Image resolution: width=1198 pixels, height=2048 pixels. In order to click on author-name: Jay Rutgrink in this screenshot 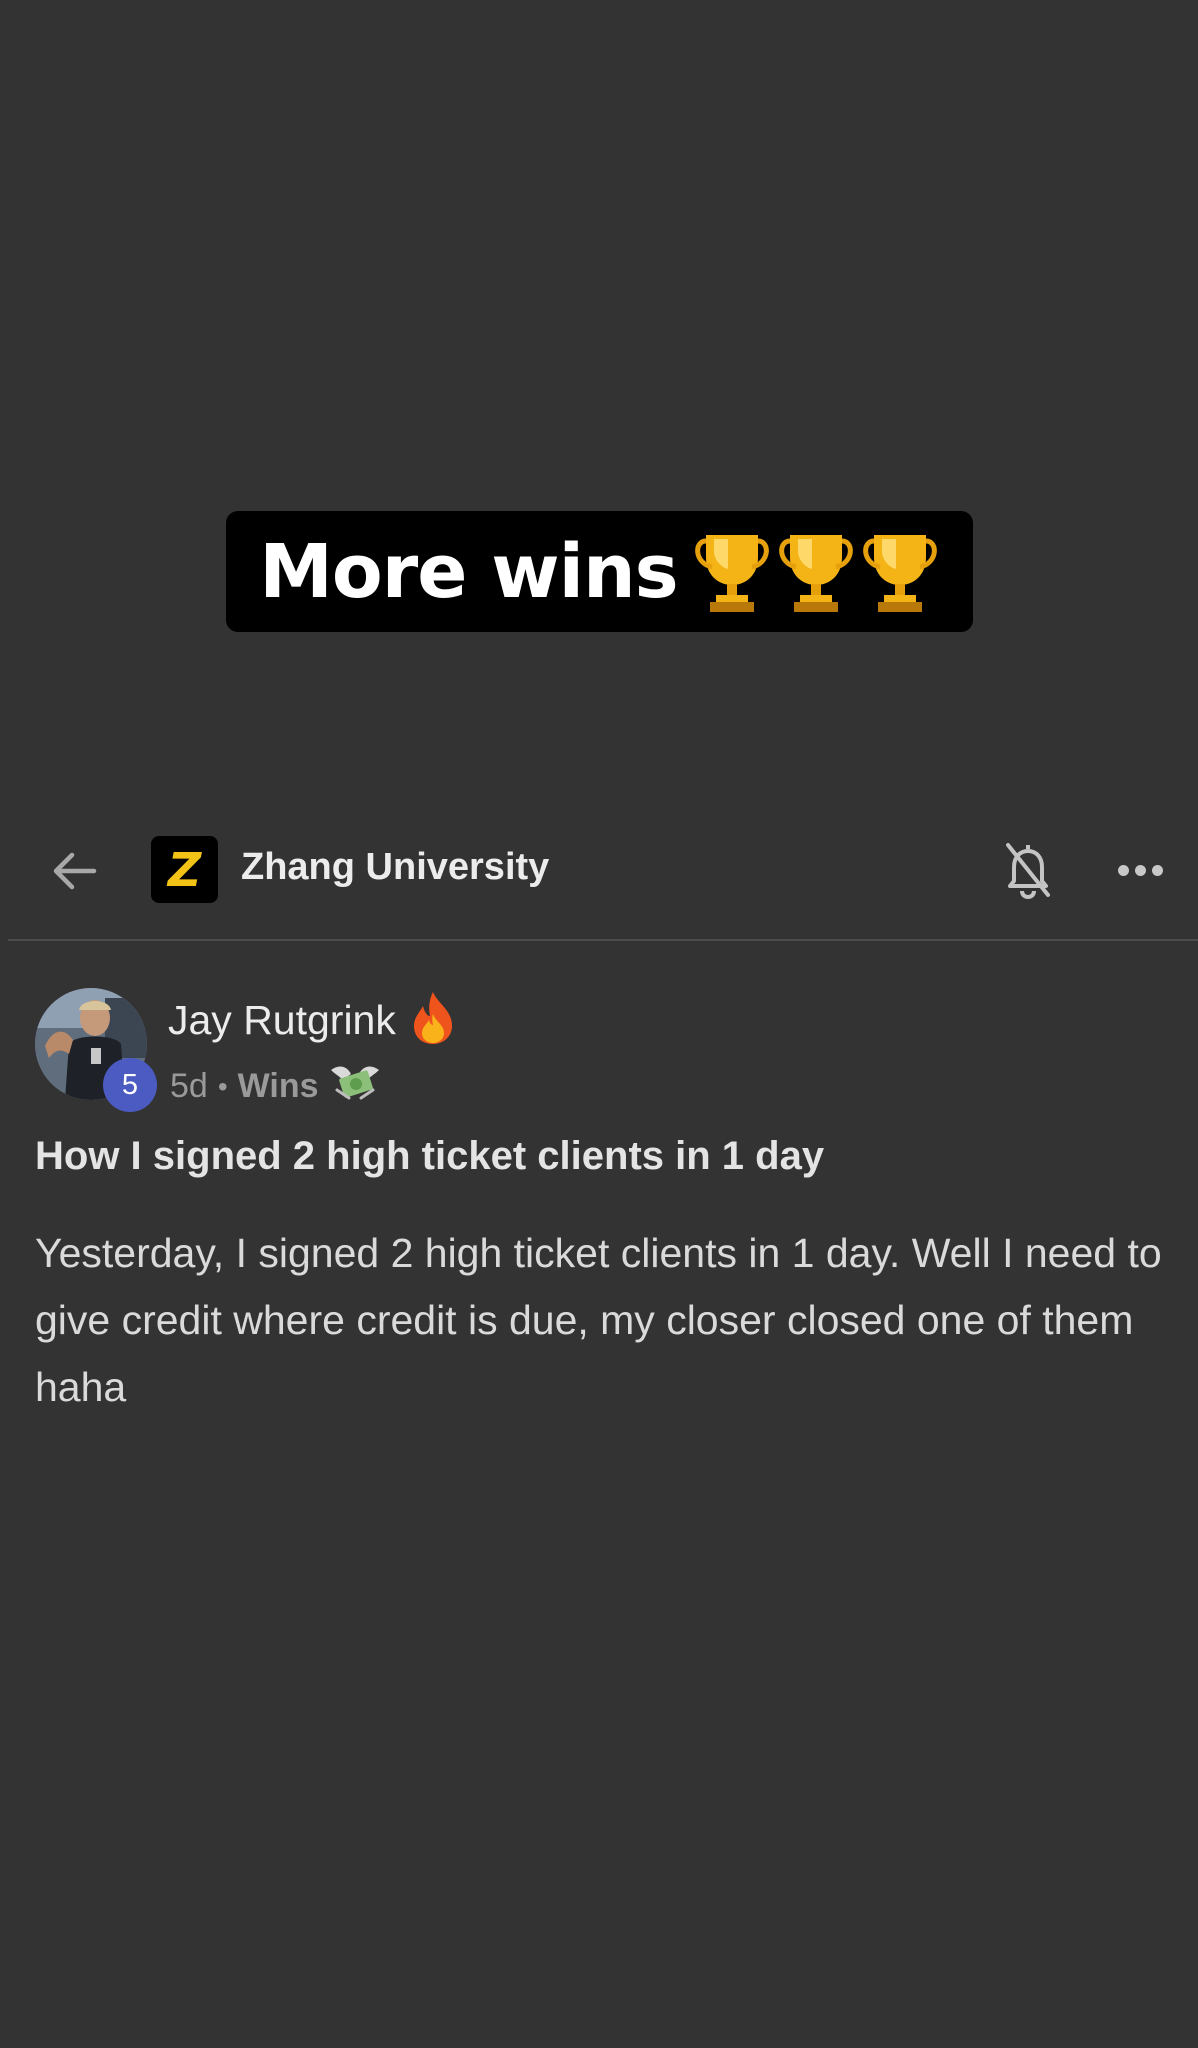, I will do `click(282, 1020)`.